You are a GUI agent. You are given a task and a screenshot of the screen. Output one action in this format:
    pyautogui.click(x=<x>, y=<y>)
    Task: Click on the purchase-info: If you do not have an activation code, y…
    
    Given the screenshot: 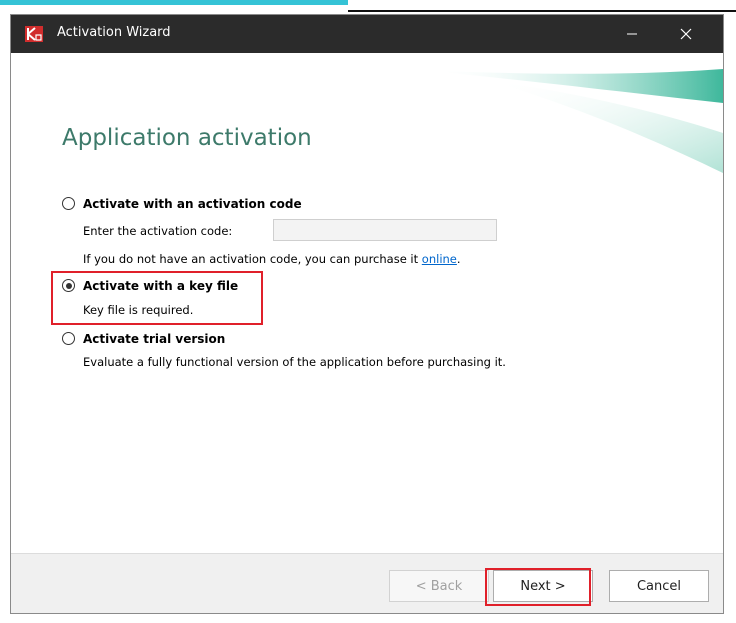 What is the action you would take?
    pyautogui.click(x=272, y=259)
    